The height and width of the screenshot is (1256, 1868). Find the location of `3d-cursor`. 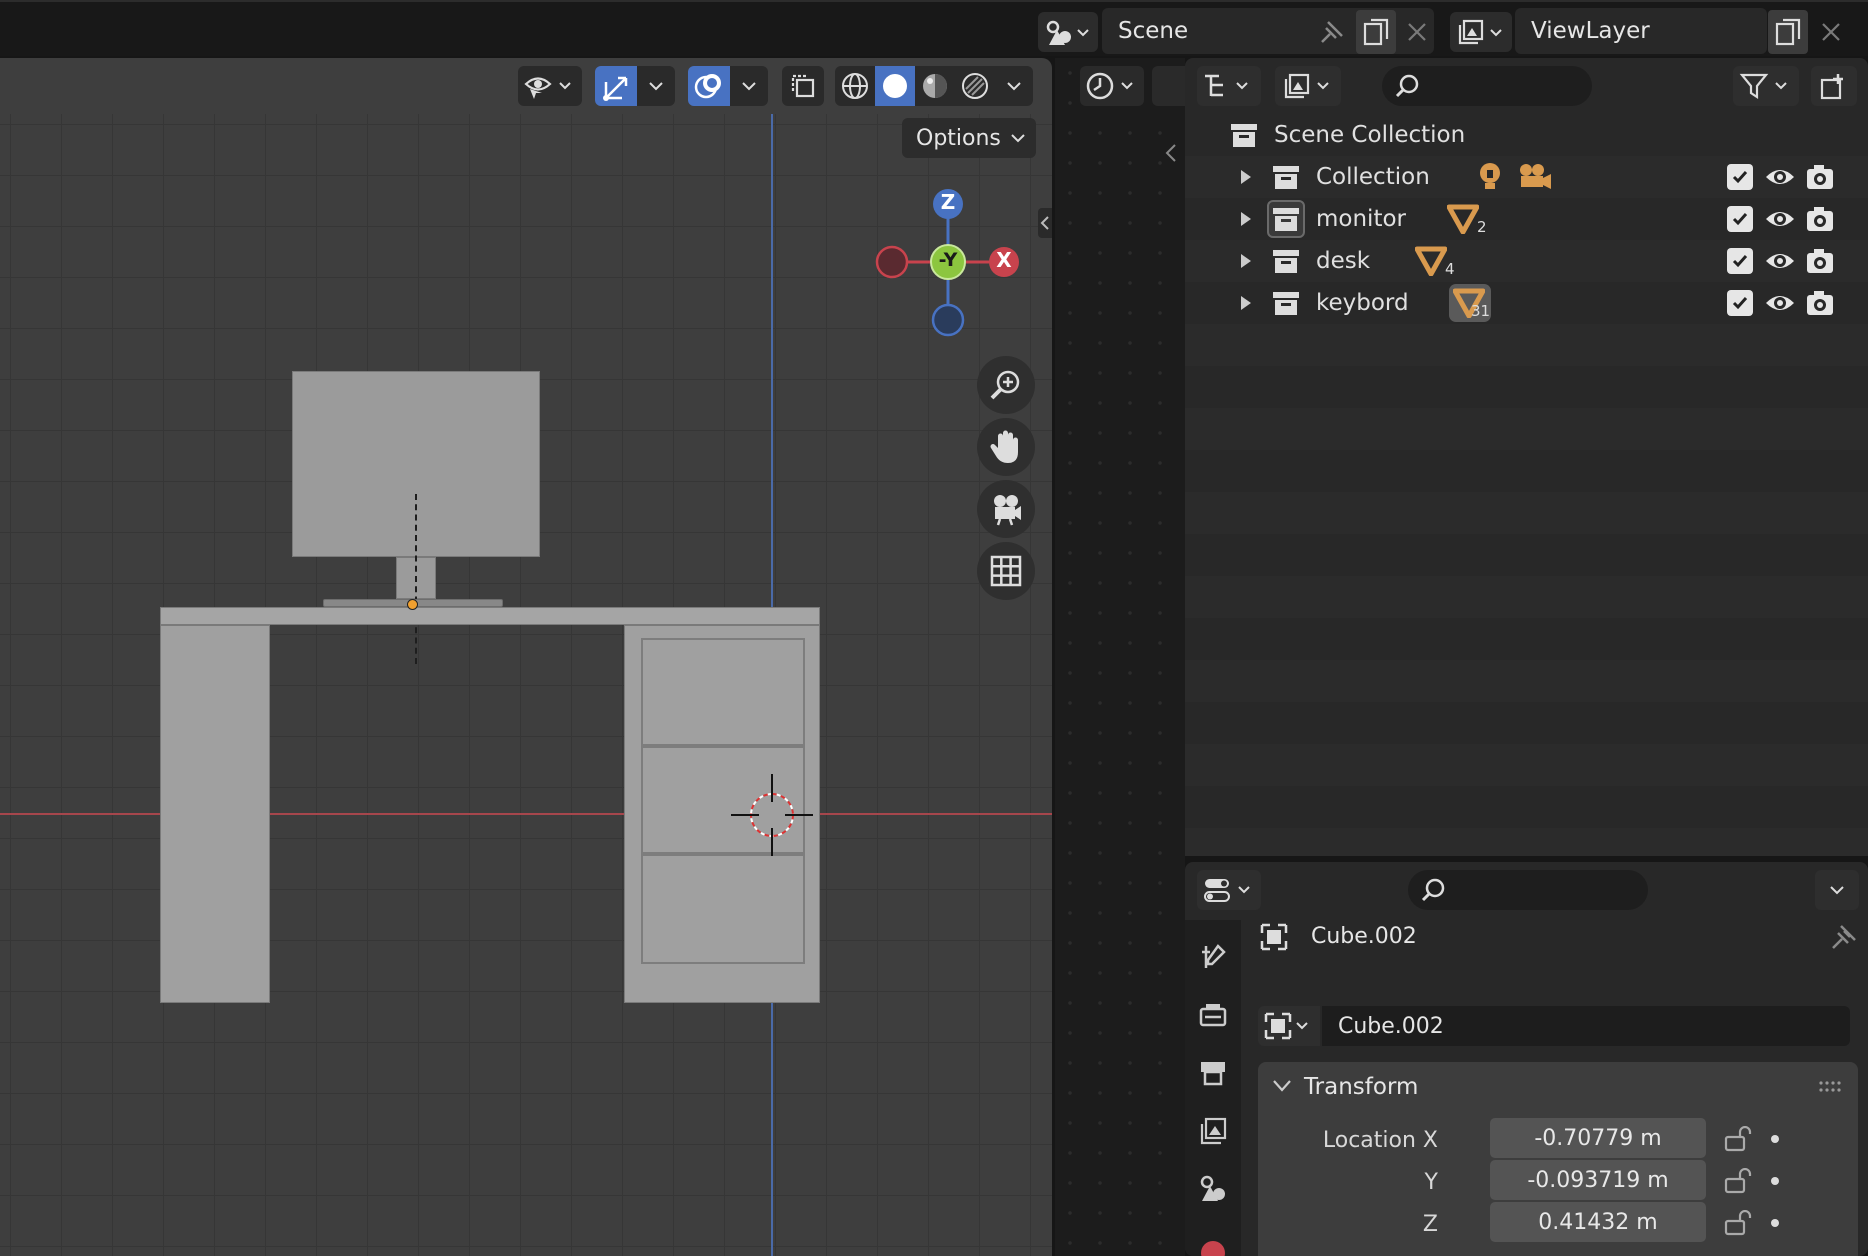

3d-cursor is located at coordinates (772, 815).